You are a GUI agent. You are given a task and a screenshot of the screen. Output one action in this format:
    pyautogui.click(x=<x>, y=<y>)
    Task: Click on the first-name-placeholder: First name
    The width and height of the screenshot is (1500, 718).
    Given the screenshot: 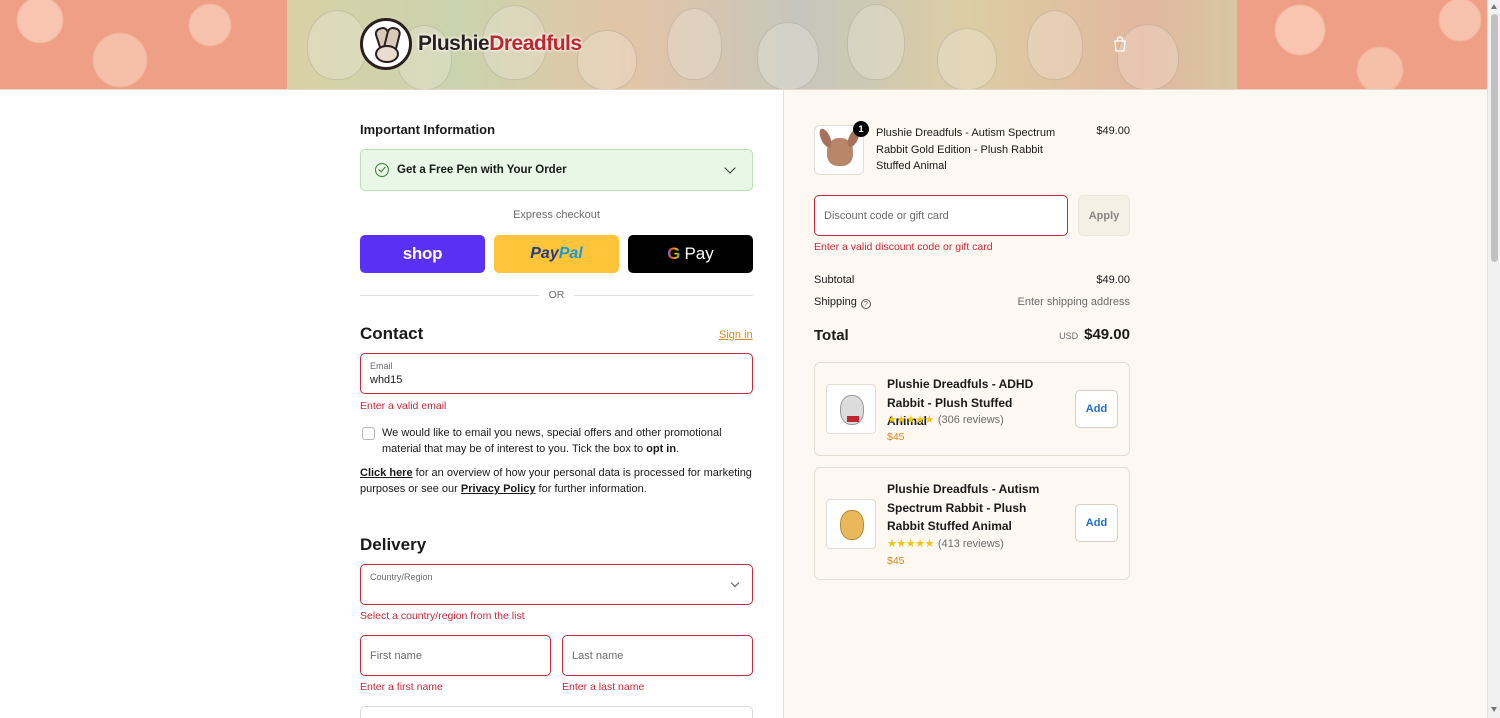 What is the action you would take?
    pyautogui.click(x=396, y=655)
    